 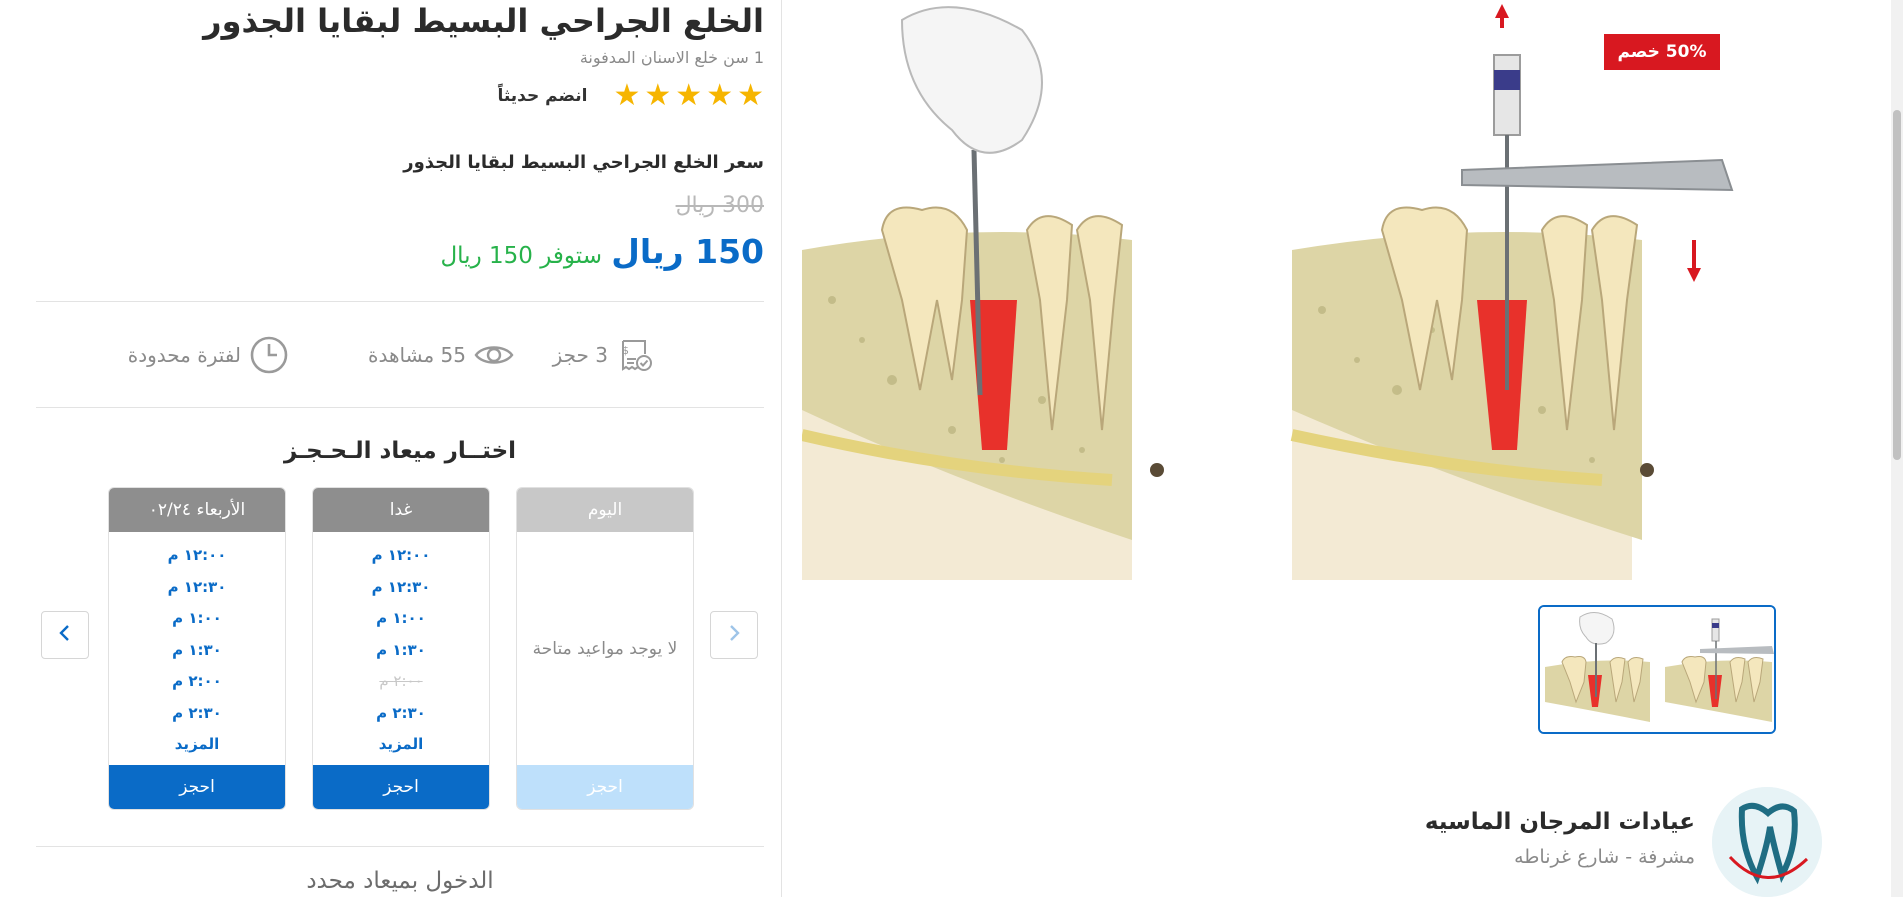 I want to click on carousel-prev-button, so click(x=734, y=635).